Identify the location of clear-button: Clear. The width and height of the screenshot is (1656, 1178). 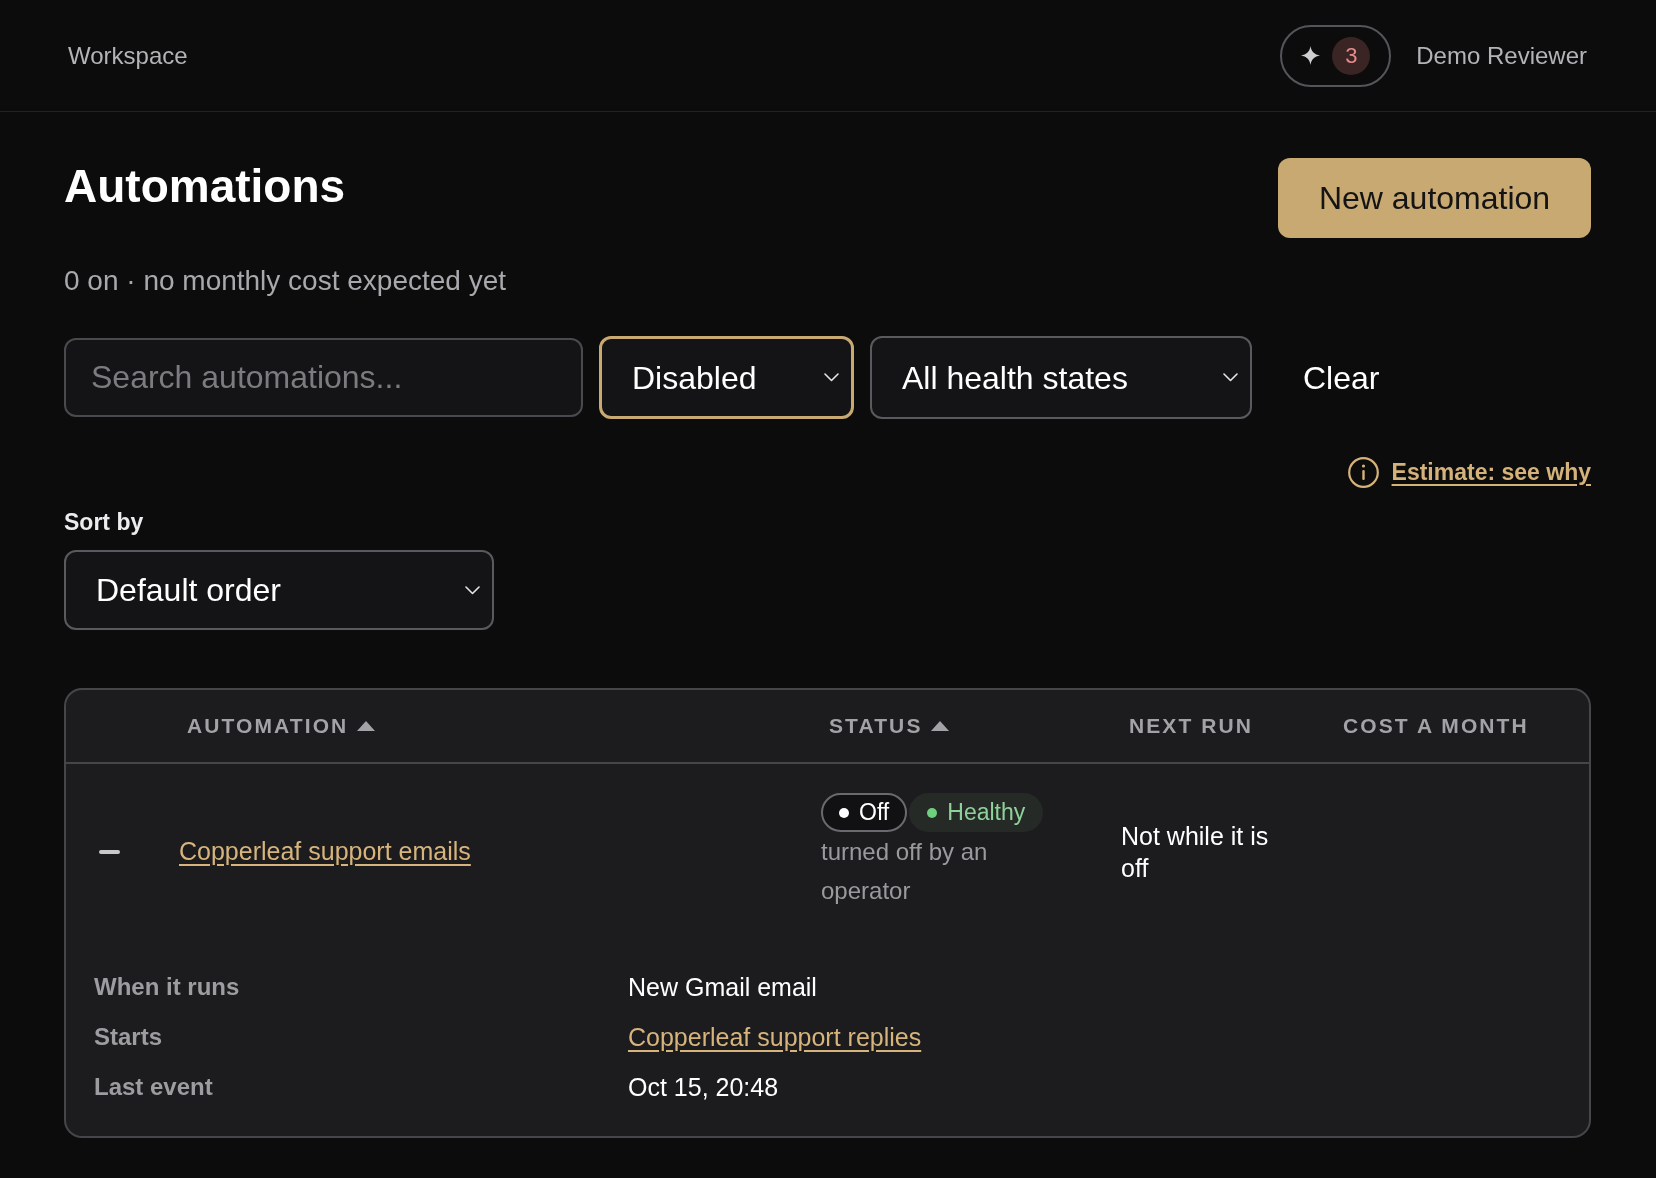
(1341, 377).